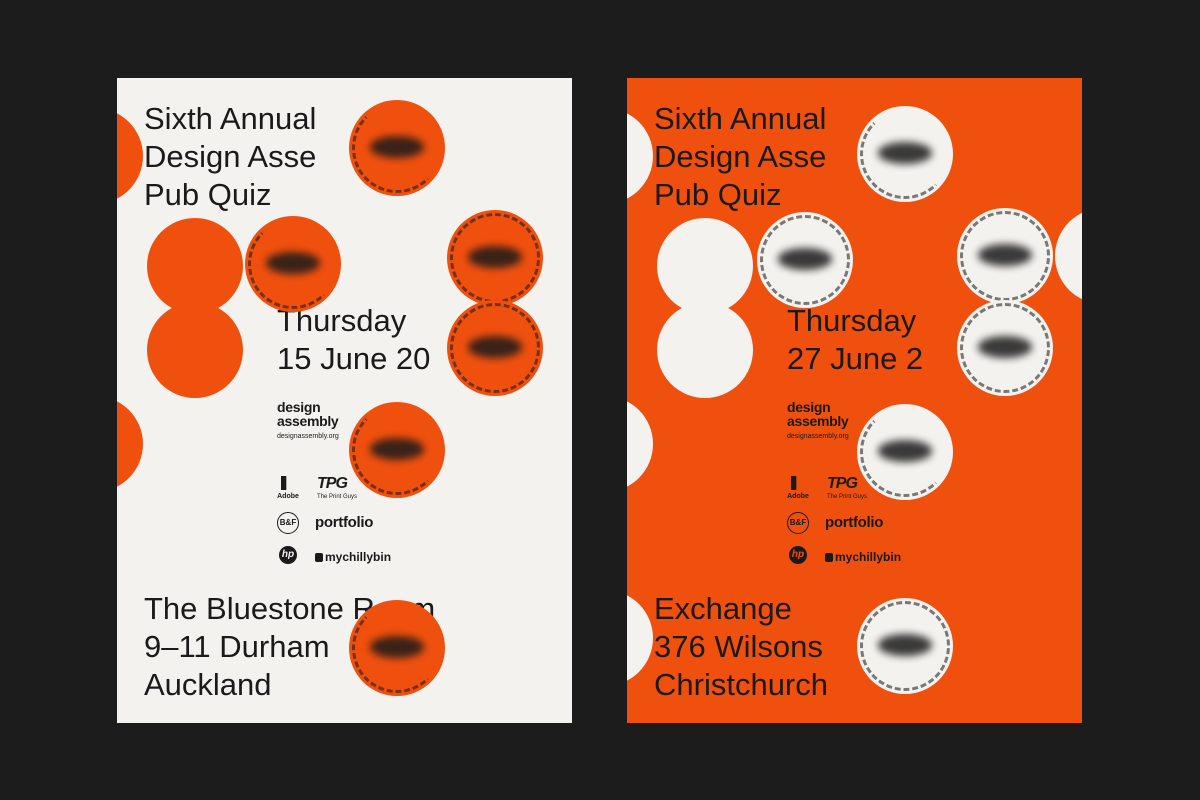 This screenshot has height=800, width=1200. What do you see at coordinates (741, 684) in the screenshot?
I see `venue-line: Christchurch` at bounding box center [741, 684].